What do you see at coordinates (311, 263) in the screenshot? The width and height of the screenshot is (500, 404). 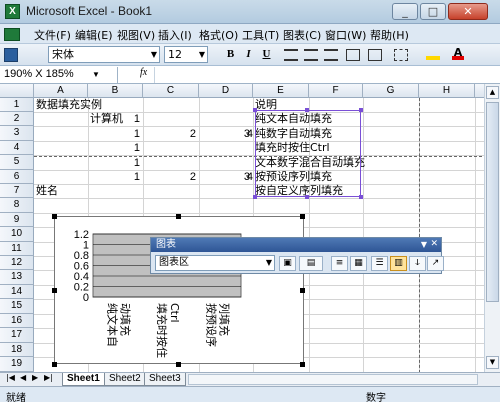 I see `chart-type-icon: ▤` at bounding box center [311, 263].